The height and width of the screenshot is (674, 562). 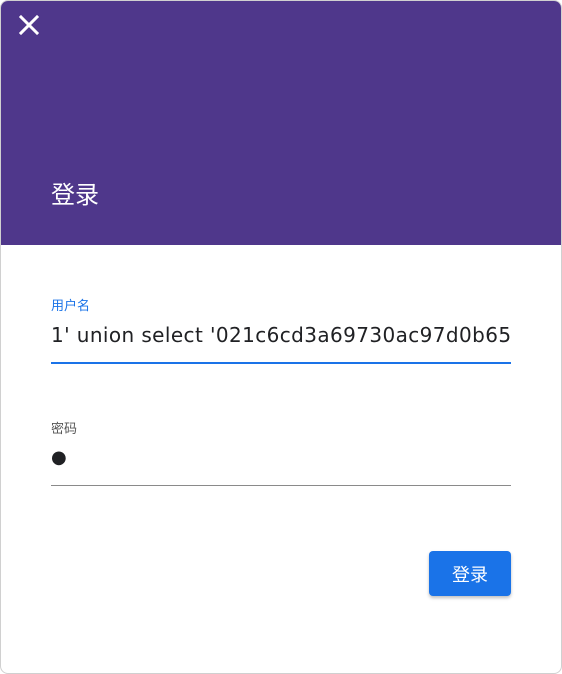 I want to click on password-label: 密码, so click(x=64, y=429).